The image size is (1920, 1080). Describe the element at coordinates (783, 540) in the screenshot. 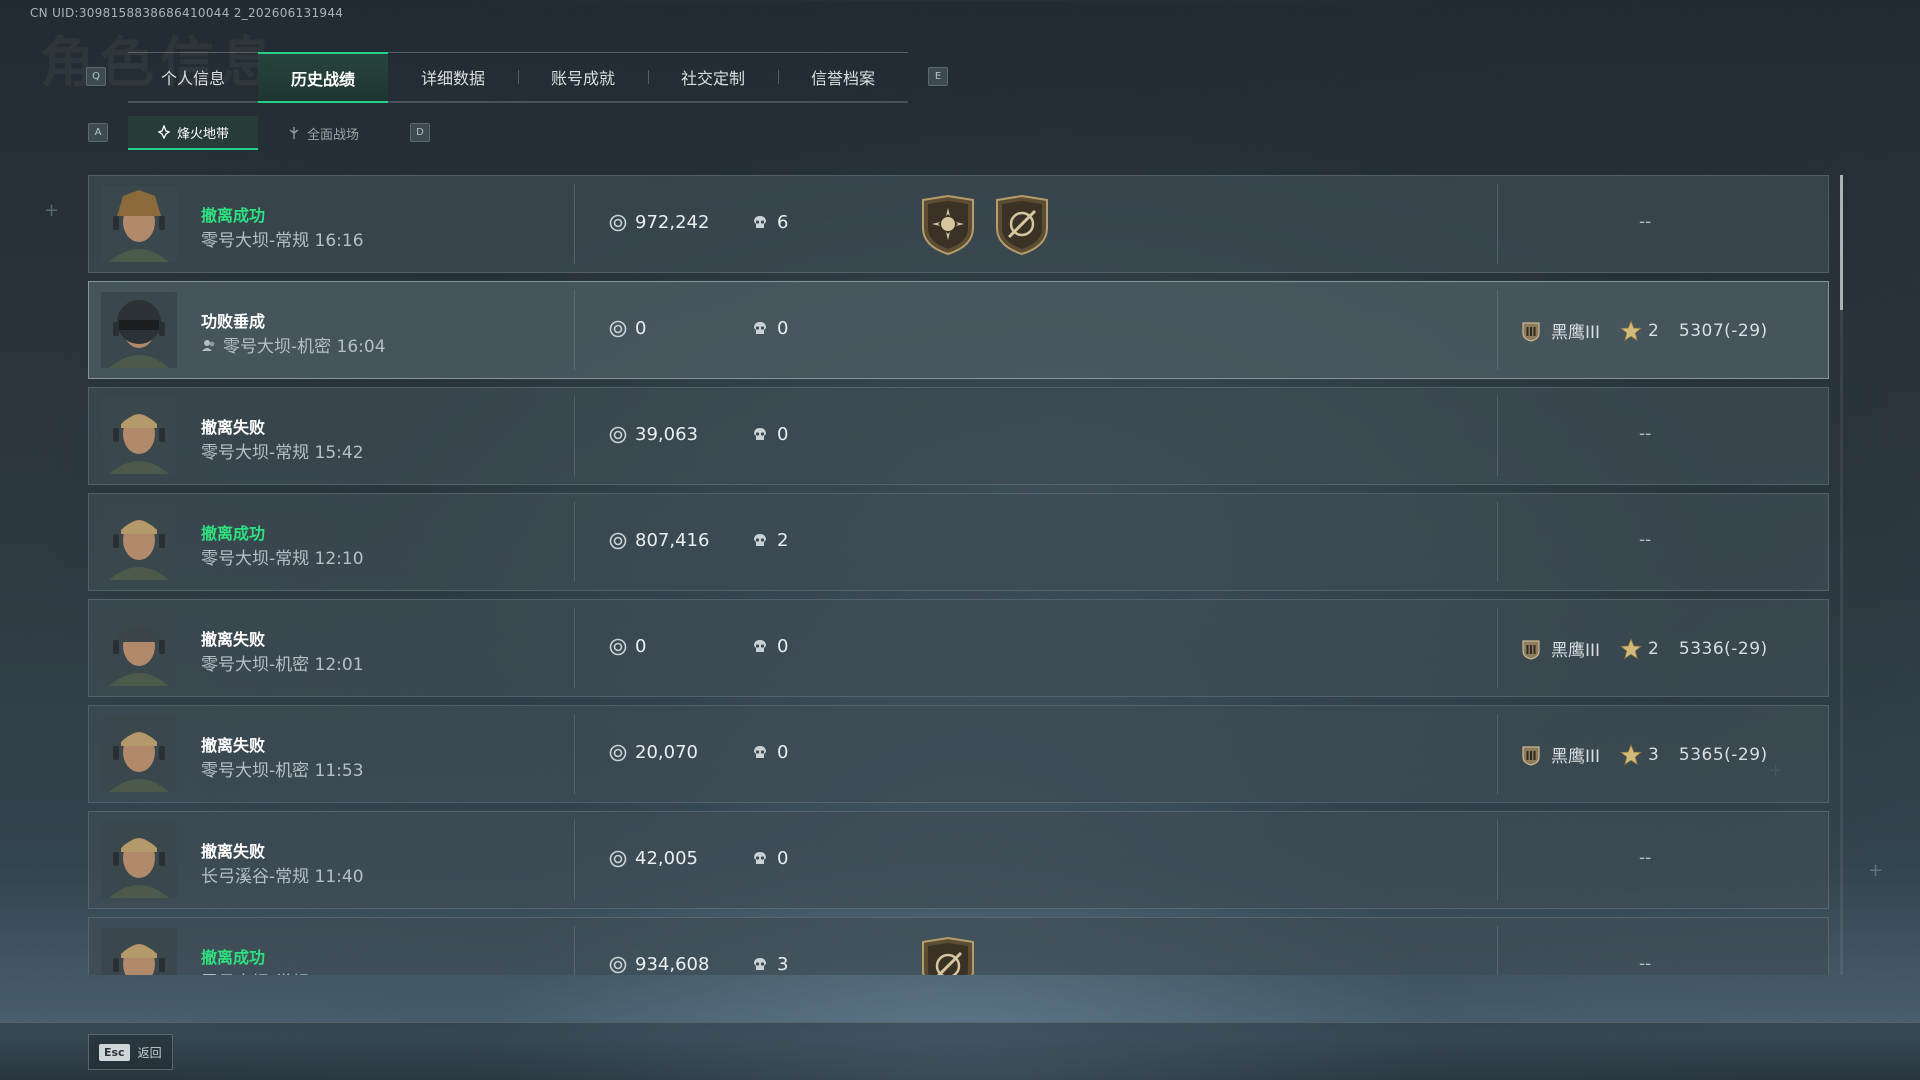

I see `kills-value: 2` at that location.